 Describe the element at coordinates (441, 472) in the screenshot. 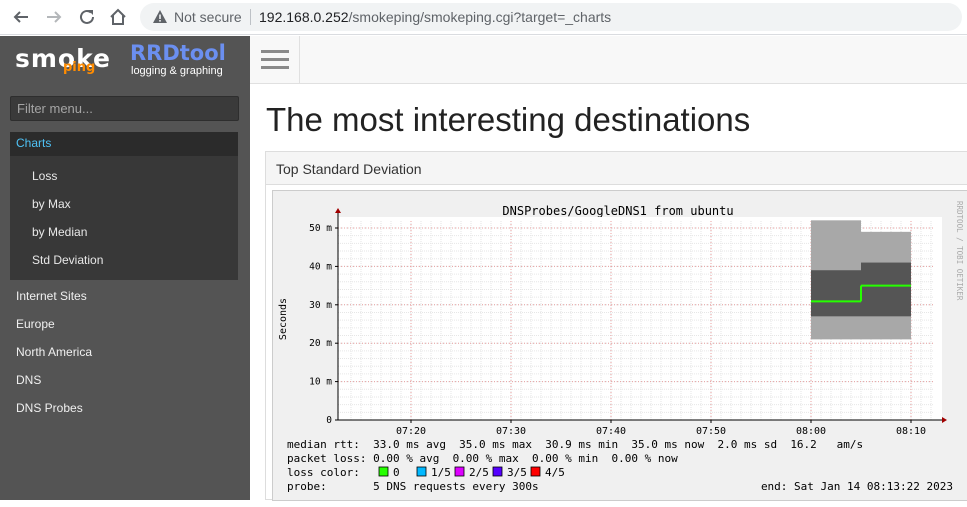

I see `loss-color-label: 1/5` at that location.